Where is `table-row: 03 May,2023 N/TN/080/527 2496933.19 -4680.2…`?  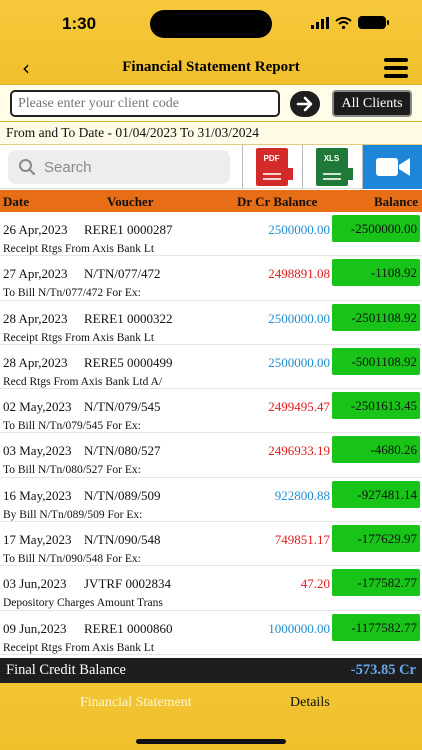 table-row: 03 May,2023 N/TN/080/527 2496933.19 -4680.2… is located at coordinates (211, 455).